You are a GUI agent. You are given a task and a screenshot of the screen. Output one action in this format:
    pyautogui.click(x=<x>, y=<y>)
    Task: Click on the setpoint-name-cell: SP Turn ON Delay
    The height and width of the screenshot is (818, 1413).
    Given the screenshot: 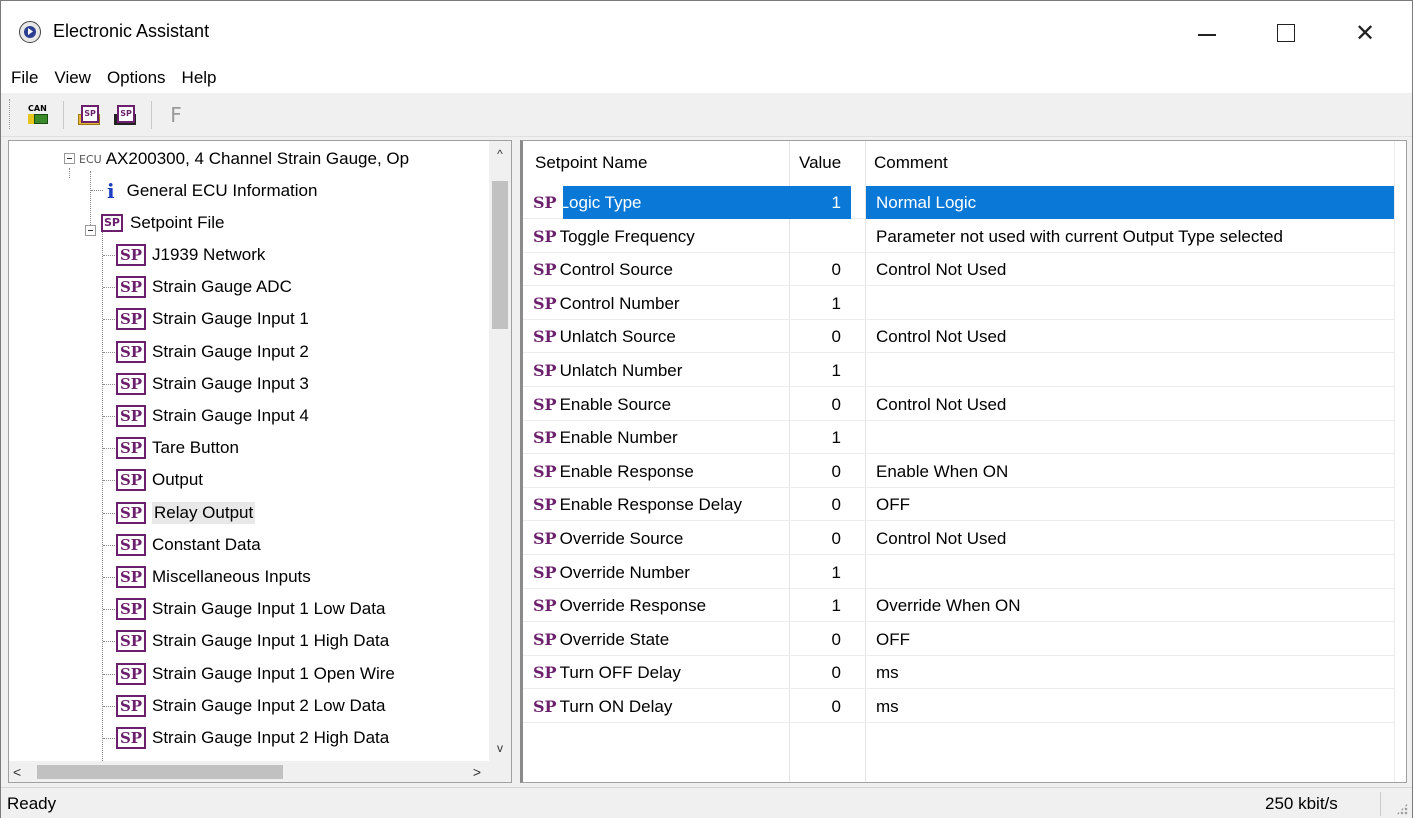 What is the action you would take?
    pyautogui.click(x=662, y=706)
    